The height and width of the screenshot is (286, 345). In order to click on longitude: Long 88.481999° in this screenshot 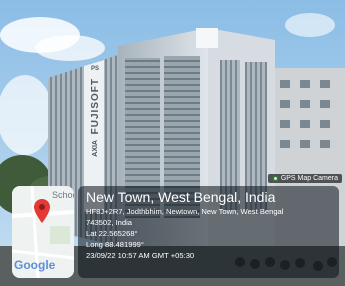, I will do `click(115, 244)`.